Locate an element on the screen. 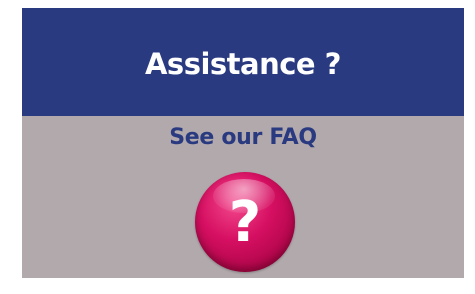 The image size is (475, 294). faq-help-button: ? is located at coordinates (245, 222).